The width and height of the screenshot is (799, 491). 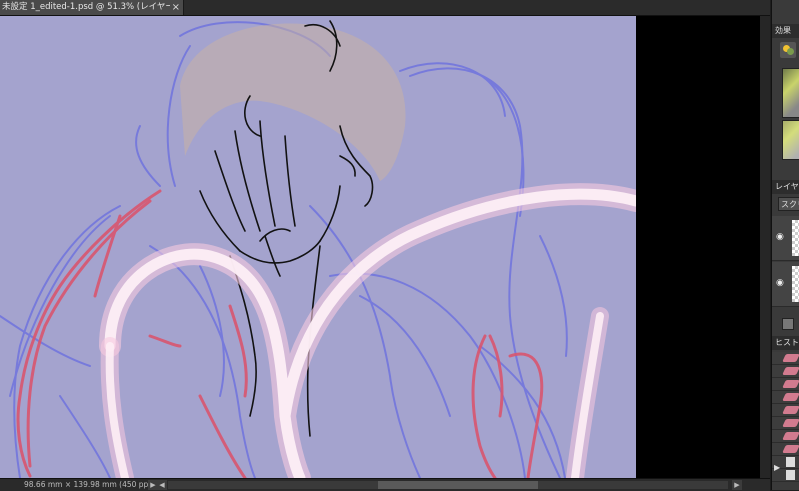 What do you see at coordinates (785, 187) in the screenshot?
I see `layers-panel-header: レイヤー` at bounding box center [785, 187].